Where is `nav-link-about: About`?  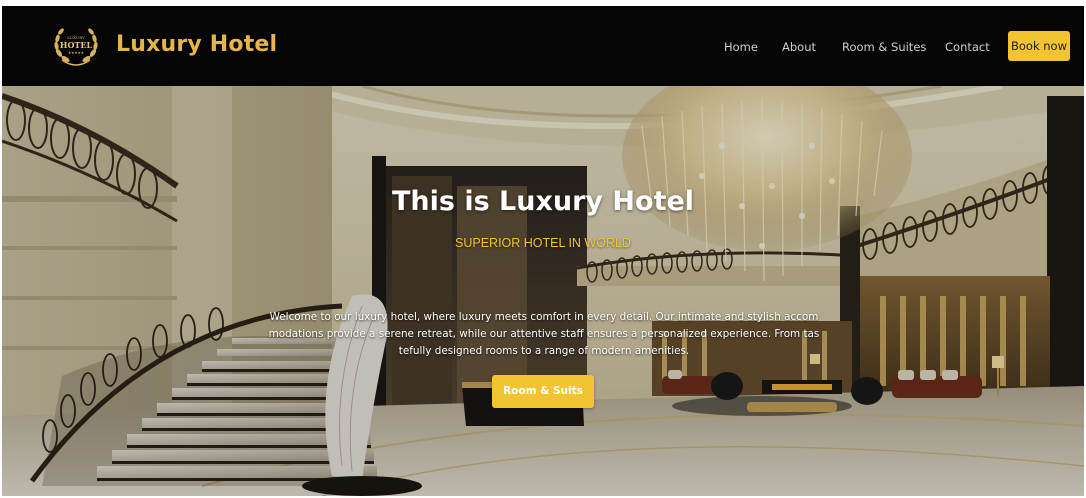
nav-link-about: About is located at coordinates (799, 47).